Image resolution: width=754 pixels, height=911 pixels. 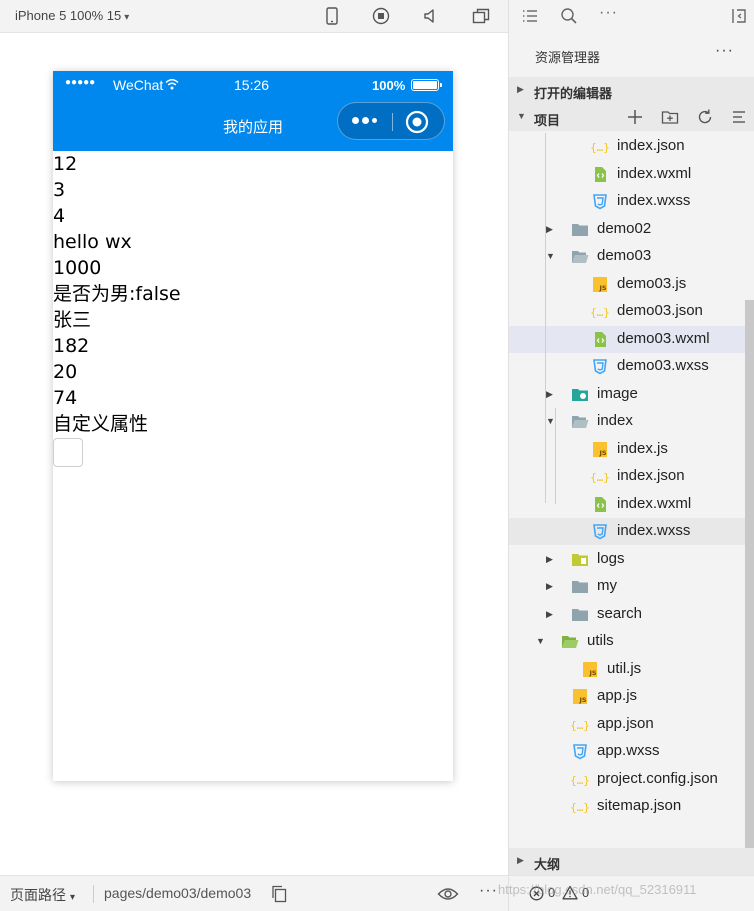 What do you see at coordinates (521, 116) in the screenshot?
I see `chevron-down-icon: ▼` at bounding box center [521, 116].